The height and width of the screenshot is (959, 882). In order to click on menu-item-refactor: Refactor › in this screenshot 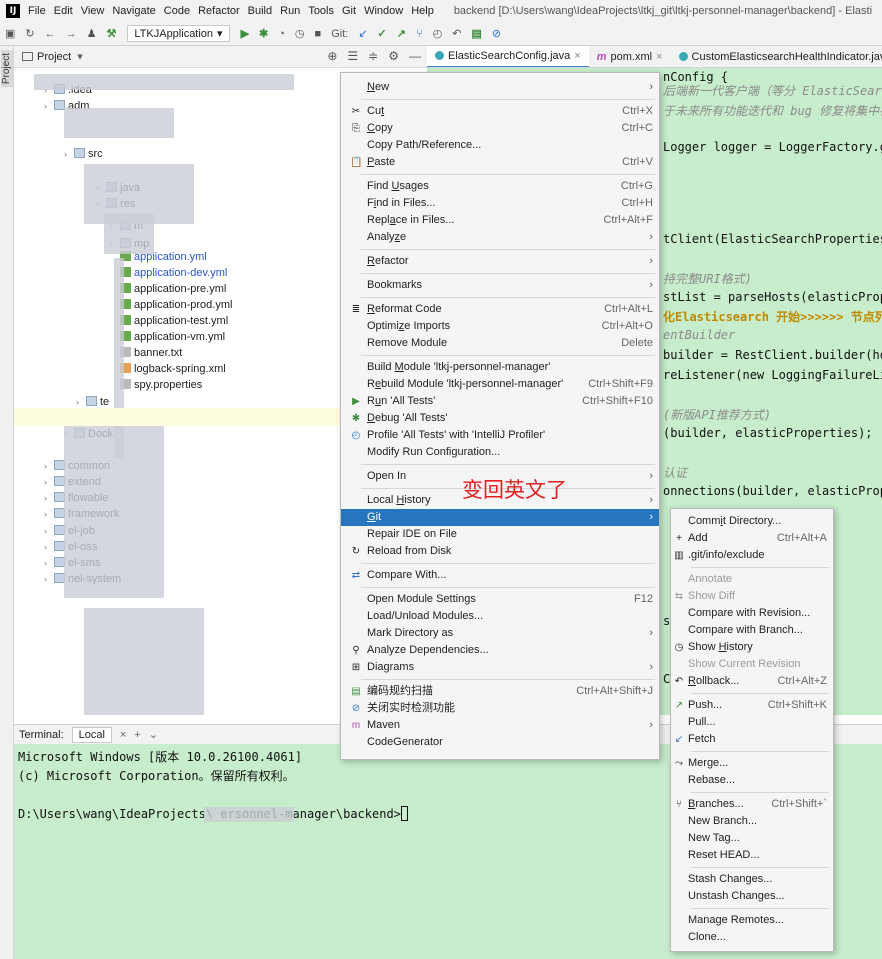, I will do `click(500, 261)`.